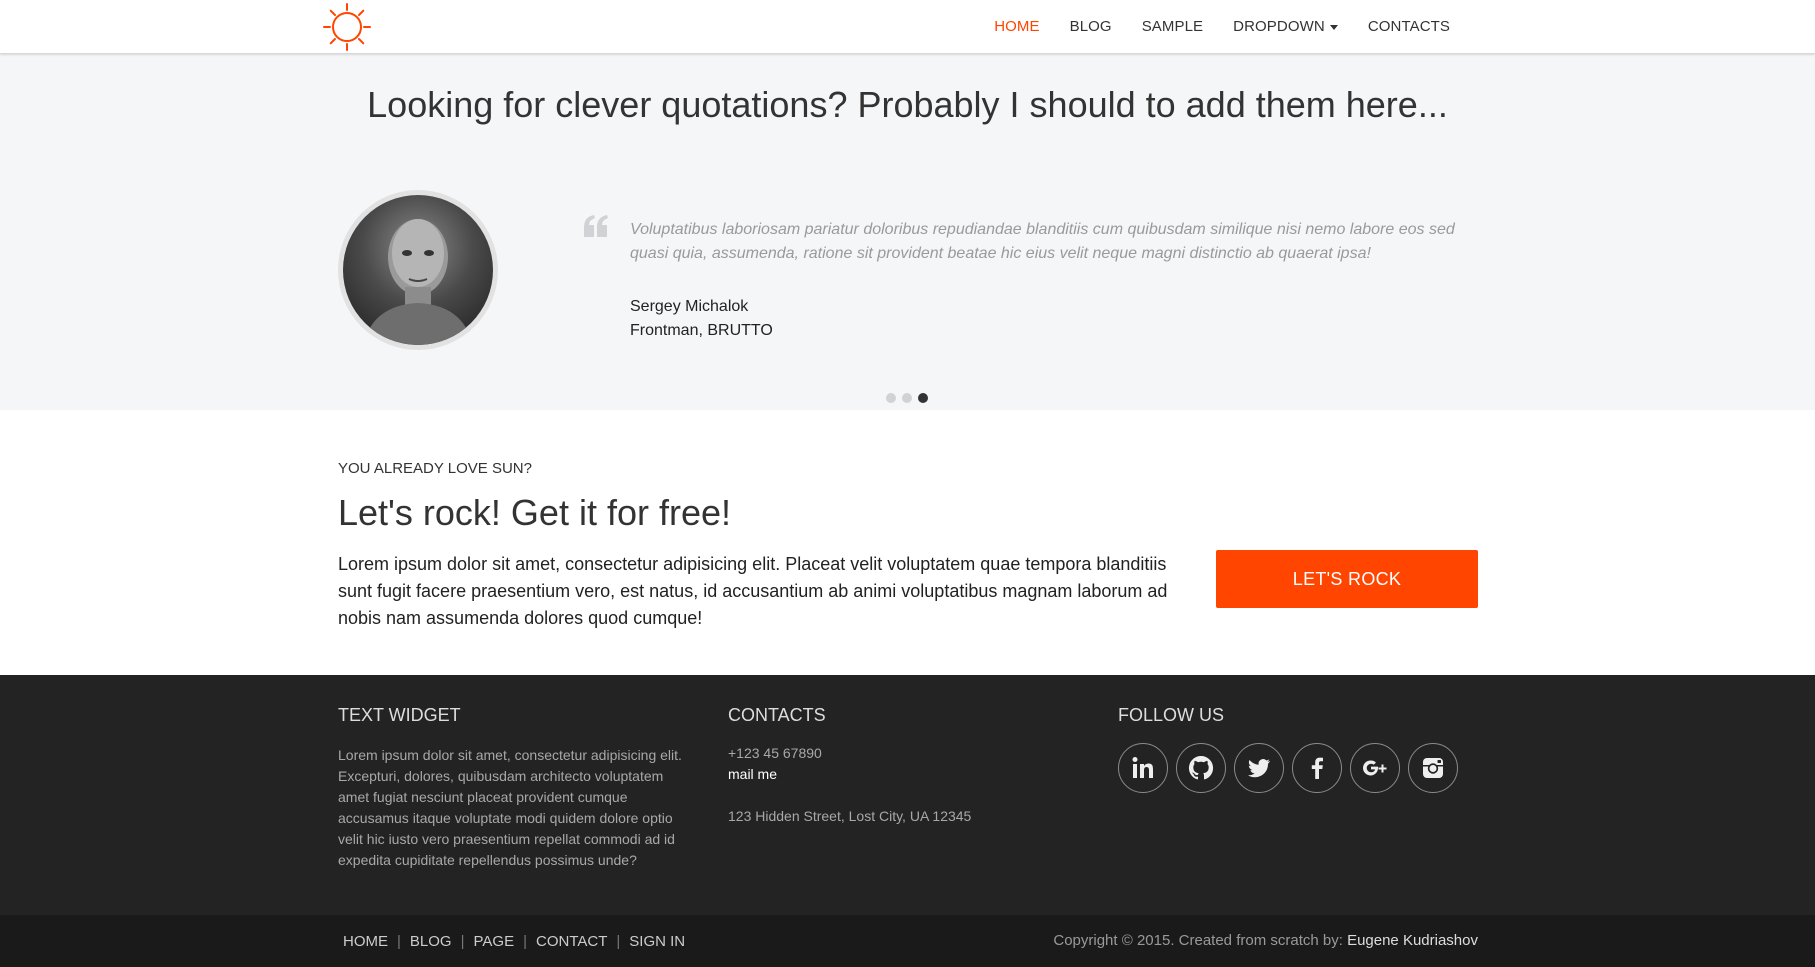 This screenshot has width=1815, height=967. What do you see at coordinates (752, 774) in the screenshot?
I see `mail-me-link: mail me` at bounding box center [752, 774].